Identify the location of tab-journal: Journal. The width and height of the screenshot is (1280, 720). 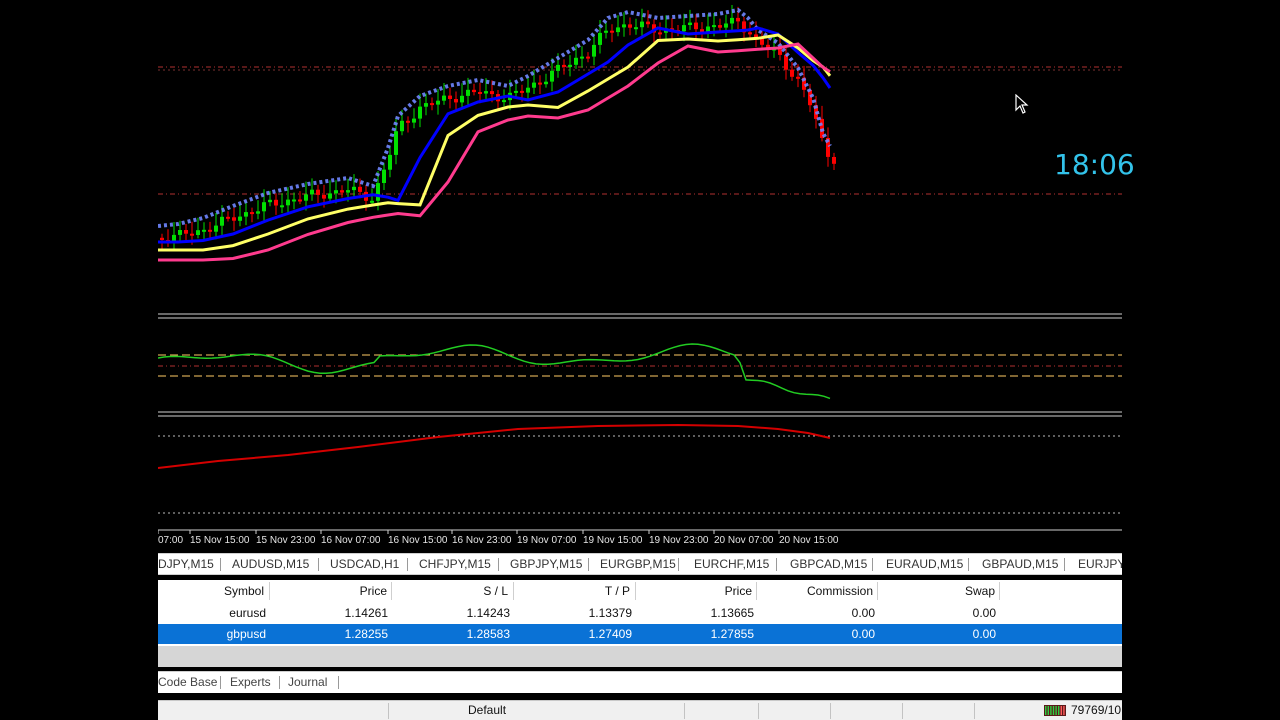
(307, 682).